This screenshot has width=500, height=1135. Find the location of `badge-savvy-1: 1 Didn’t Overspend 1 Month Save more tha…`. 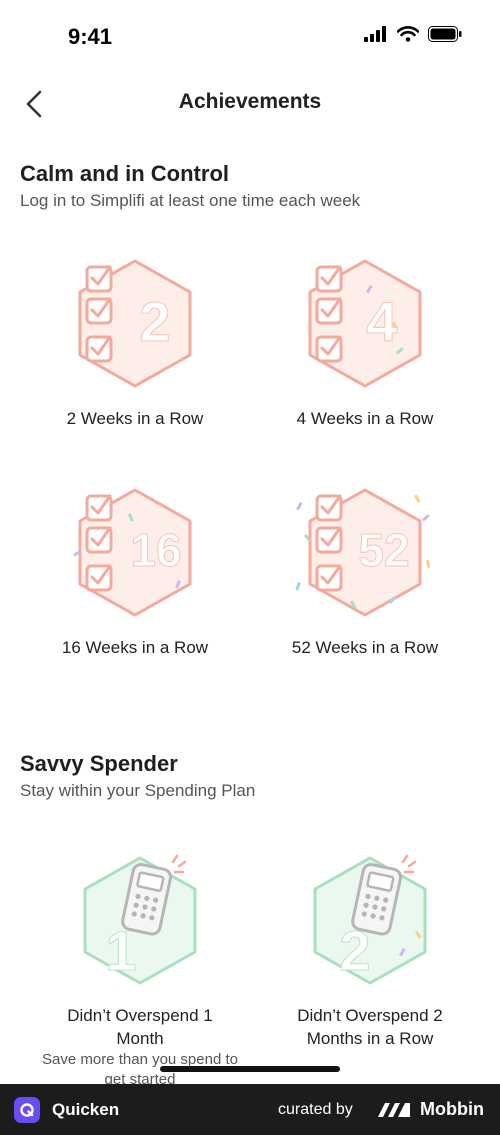

badge-savvy-1: 1 Didn’t Overspend 1 Month Save more tha… is located at coordinates (140, 971).